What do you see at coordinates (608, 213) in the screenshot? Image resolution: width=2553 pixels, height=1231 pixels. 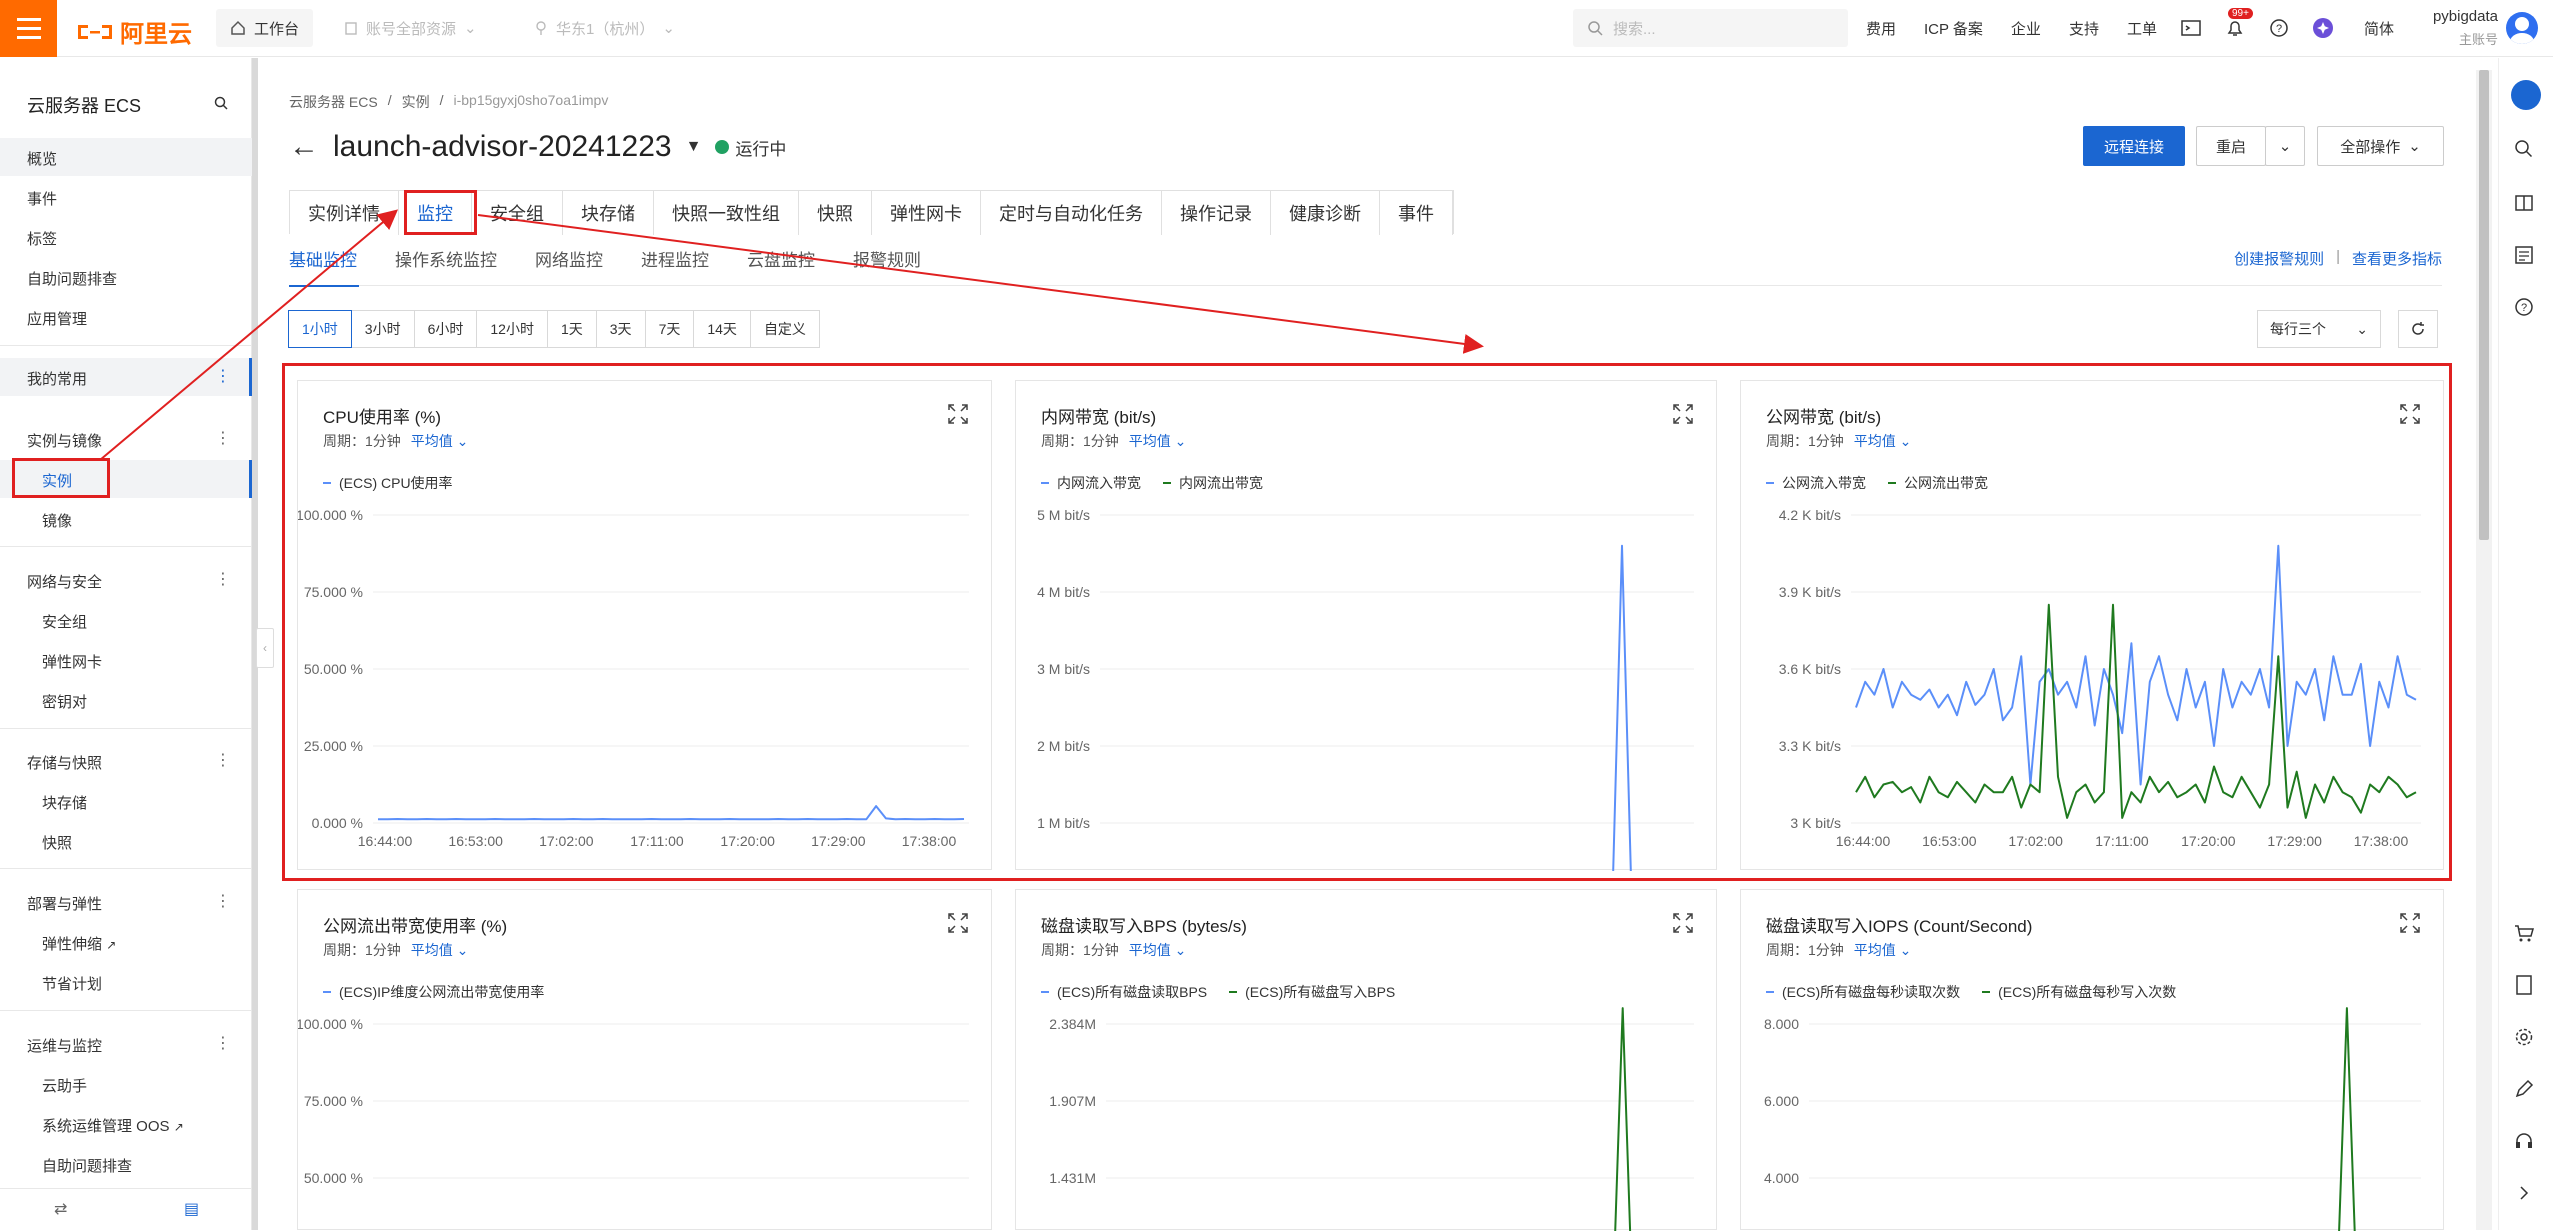 I see `tab-block-storage: 块存储` at bounding box center [608, 213].